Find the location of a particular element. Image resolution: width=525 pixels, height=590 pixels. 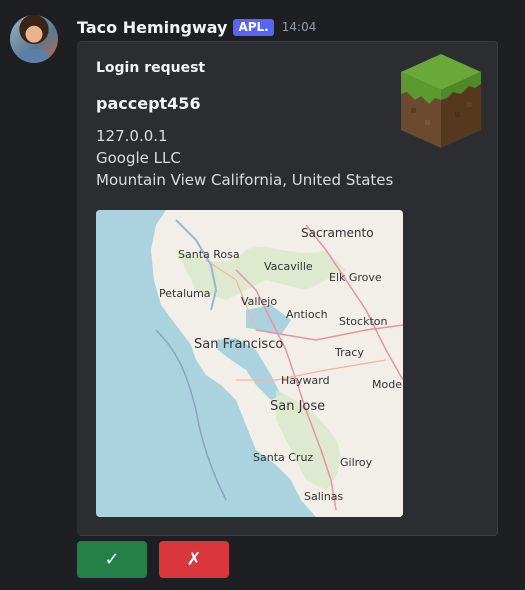

deny-button: ✗ is located at coordinates (194, 559).